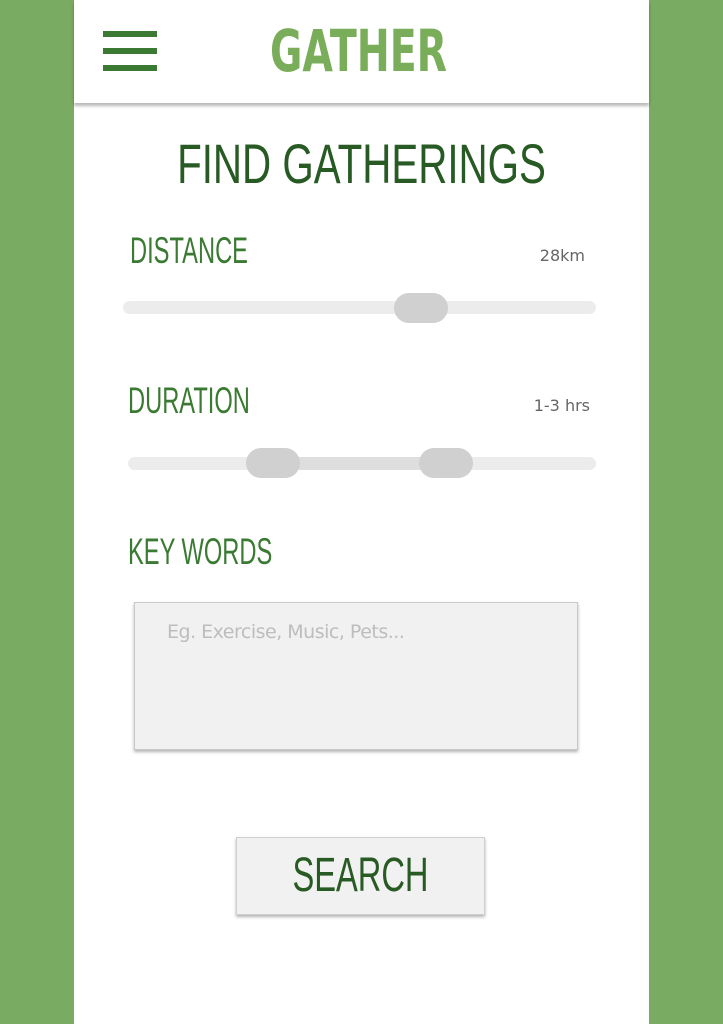  I want to click on page-title: FIND GATHERINGS, so click(361, 163).